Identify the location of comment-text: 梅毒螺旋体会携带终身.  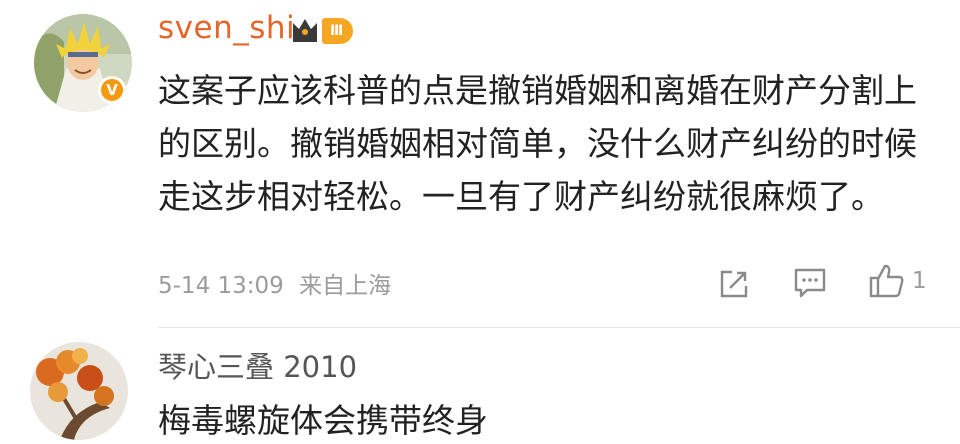
(323, 420).